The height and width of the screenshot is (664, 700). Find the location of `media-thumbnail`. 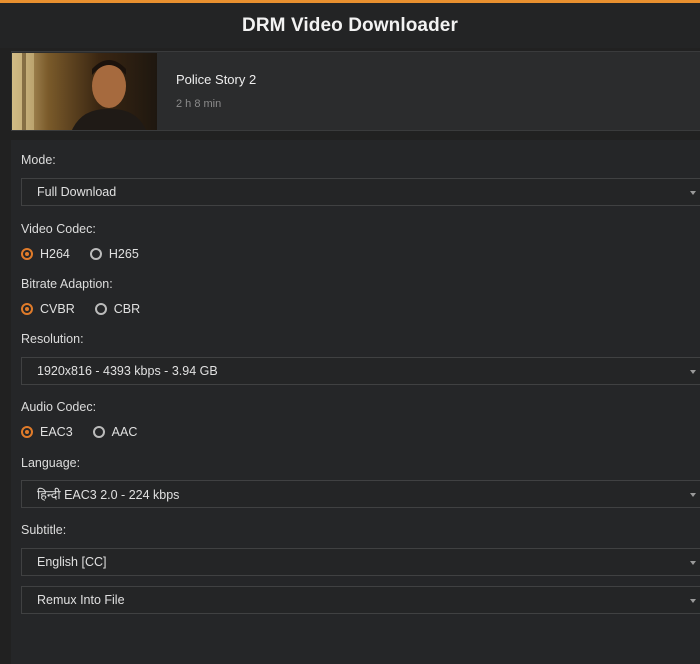

media-thumbnail is located at coordinates (84, 91).